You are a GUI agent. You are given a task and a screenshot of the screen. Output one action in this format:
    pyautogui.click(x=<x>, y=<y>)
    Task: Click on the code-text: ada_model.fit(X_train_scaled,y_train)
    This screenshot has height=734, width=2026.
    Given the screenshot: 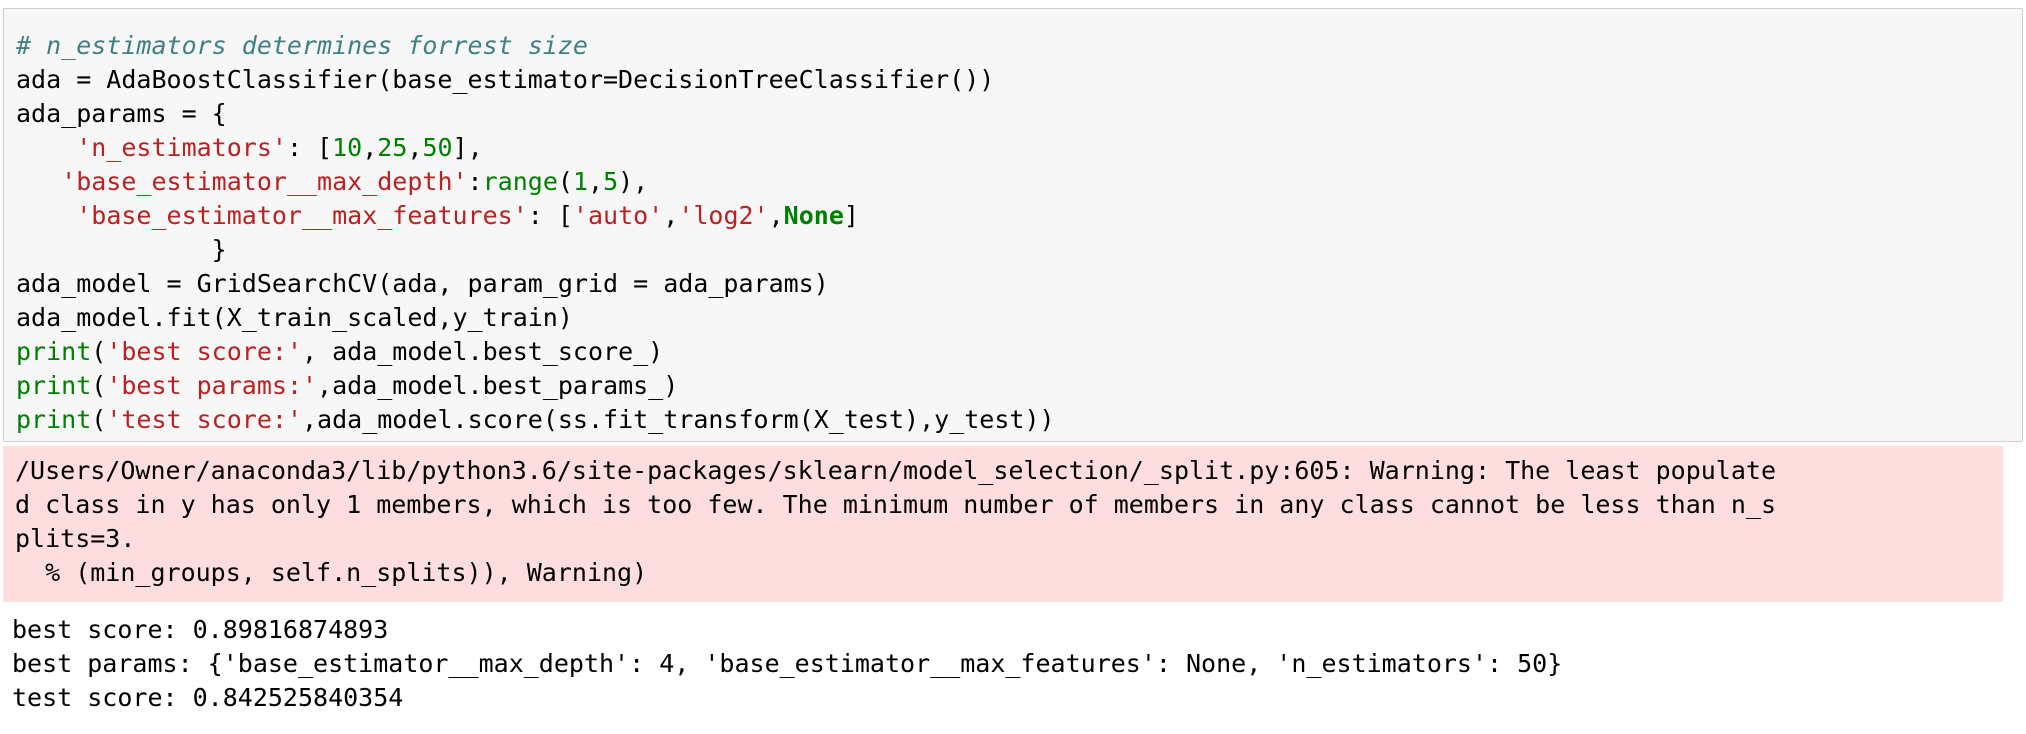 What is the action you would take?
    pyautogui.click(x=294, y=317)
    